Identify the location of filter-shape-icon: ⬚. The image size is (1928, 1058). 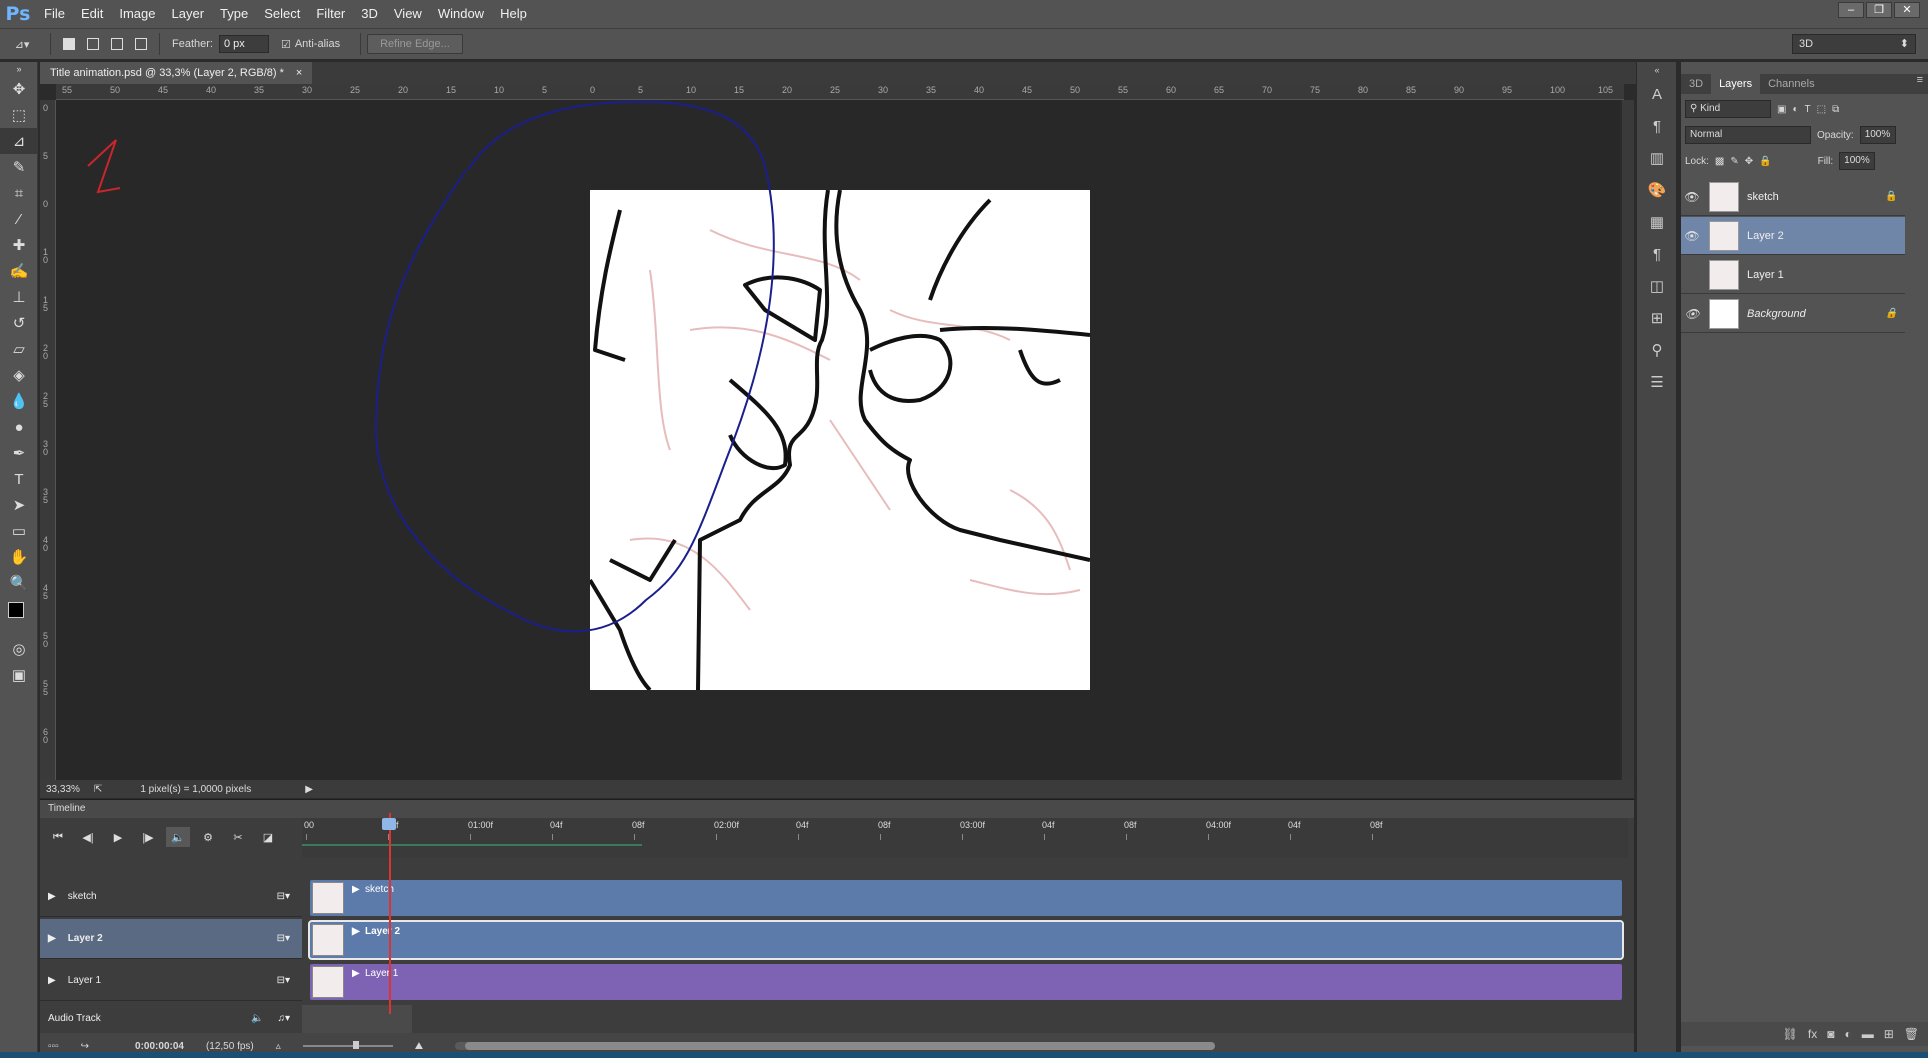
(1821, 109).